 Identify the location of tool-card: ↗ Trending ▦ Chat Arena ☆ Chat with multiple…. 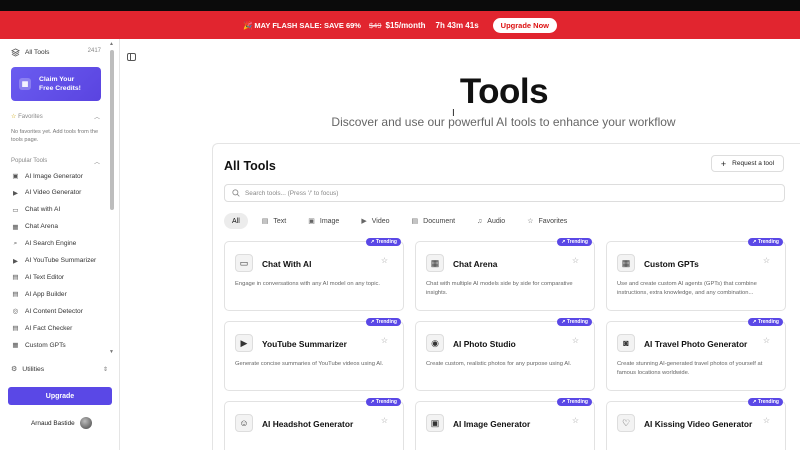
(505, 274).